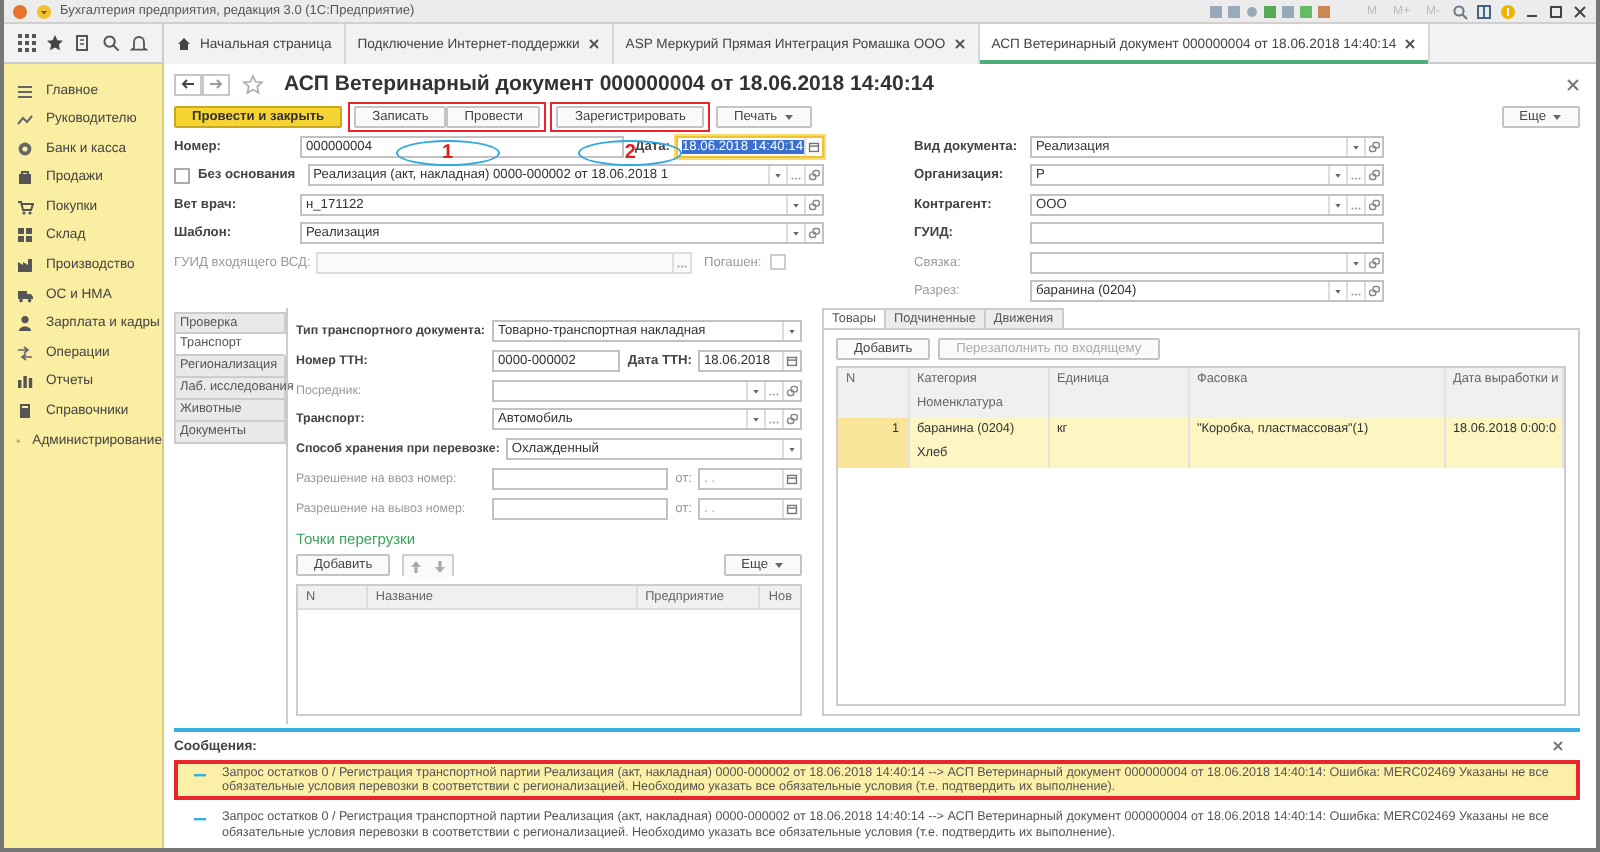 The width and height of the screenshot is (1600, 852). What do you see at coordinates (25, 119) in the screenshot?
I see `trend-icon` at bounding box center [25, 119].